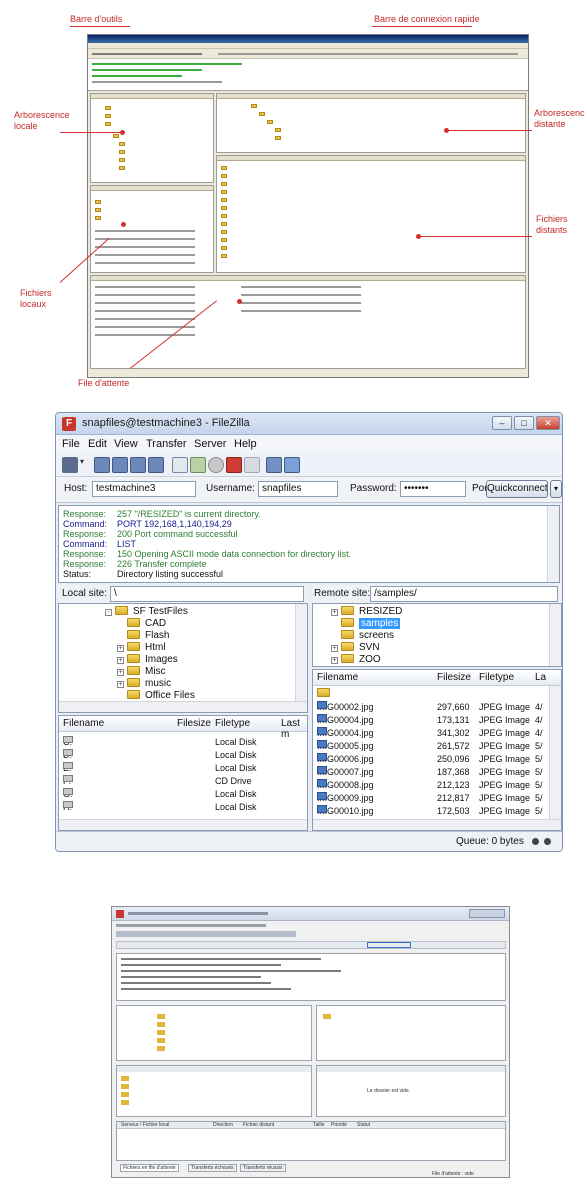 The width and height of the screenshot is (585, 1180). Describe the element at coordinates (138, 465) in the screenshot. I see `toggle-remote-tree-icon` at that location.